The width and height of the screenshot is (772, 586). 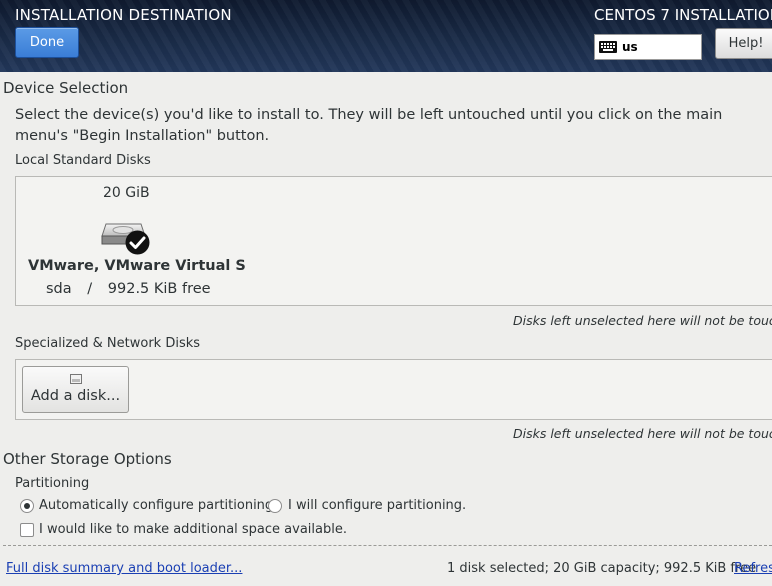 What do you see at coordinates (87, 459) in the screenshot?
I see `other-storage-heading: Other Storage Options` at bounding box center [87, 459].